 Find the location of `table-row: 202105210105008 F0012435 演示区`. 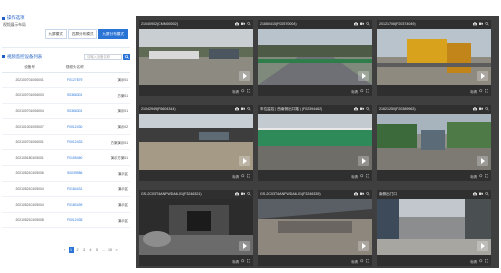

table-row: 202105210105008 F0012435 演示区 is located at coordinates (66, 220).